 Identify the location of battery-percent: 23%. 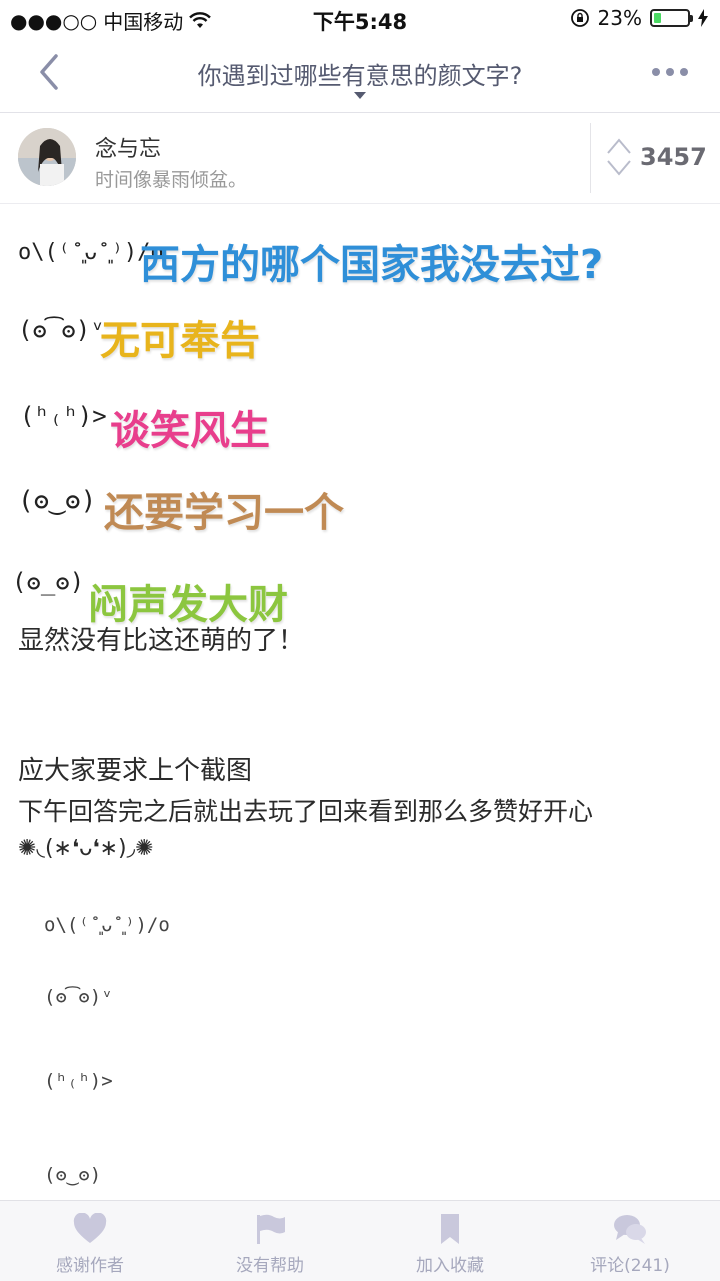
(619, 18).